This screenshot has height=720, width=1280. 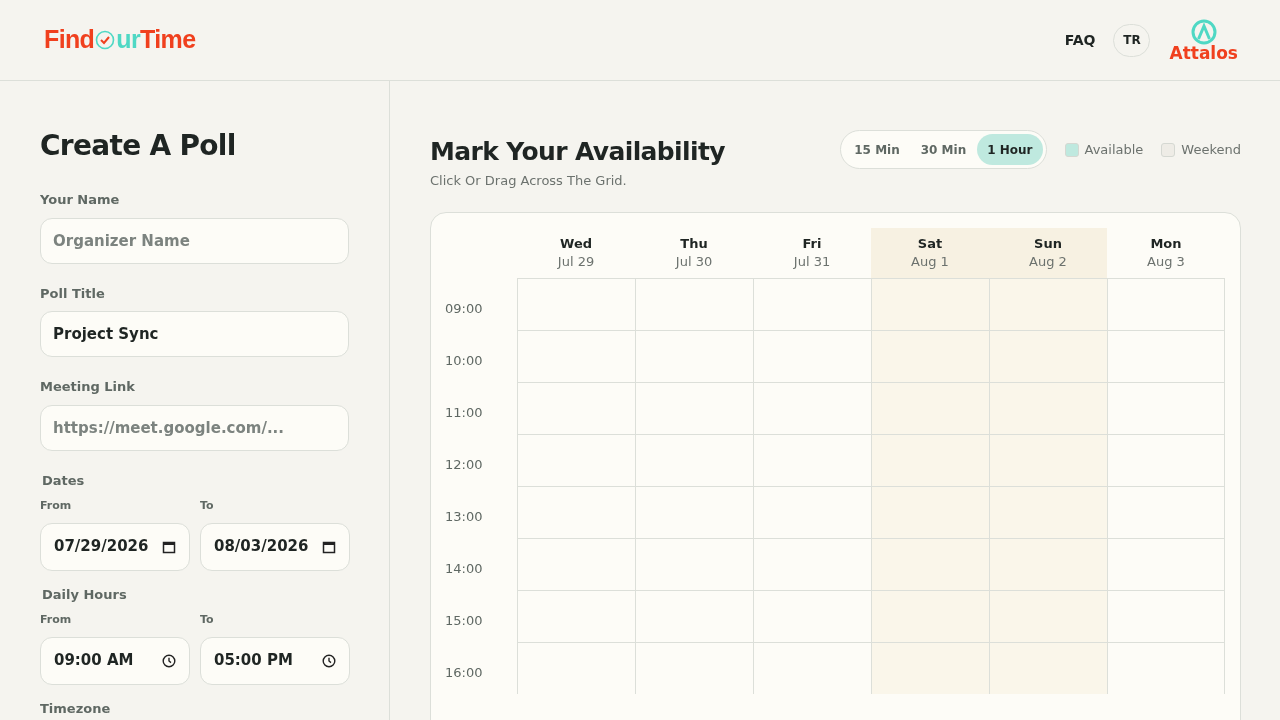 What do you see at coordinates (1166, 243) in the screenshot?
I see `day-label: Mon` at bounding box center [1166, 243].